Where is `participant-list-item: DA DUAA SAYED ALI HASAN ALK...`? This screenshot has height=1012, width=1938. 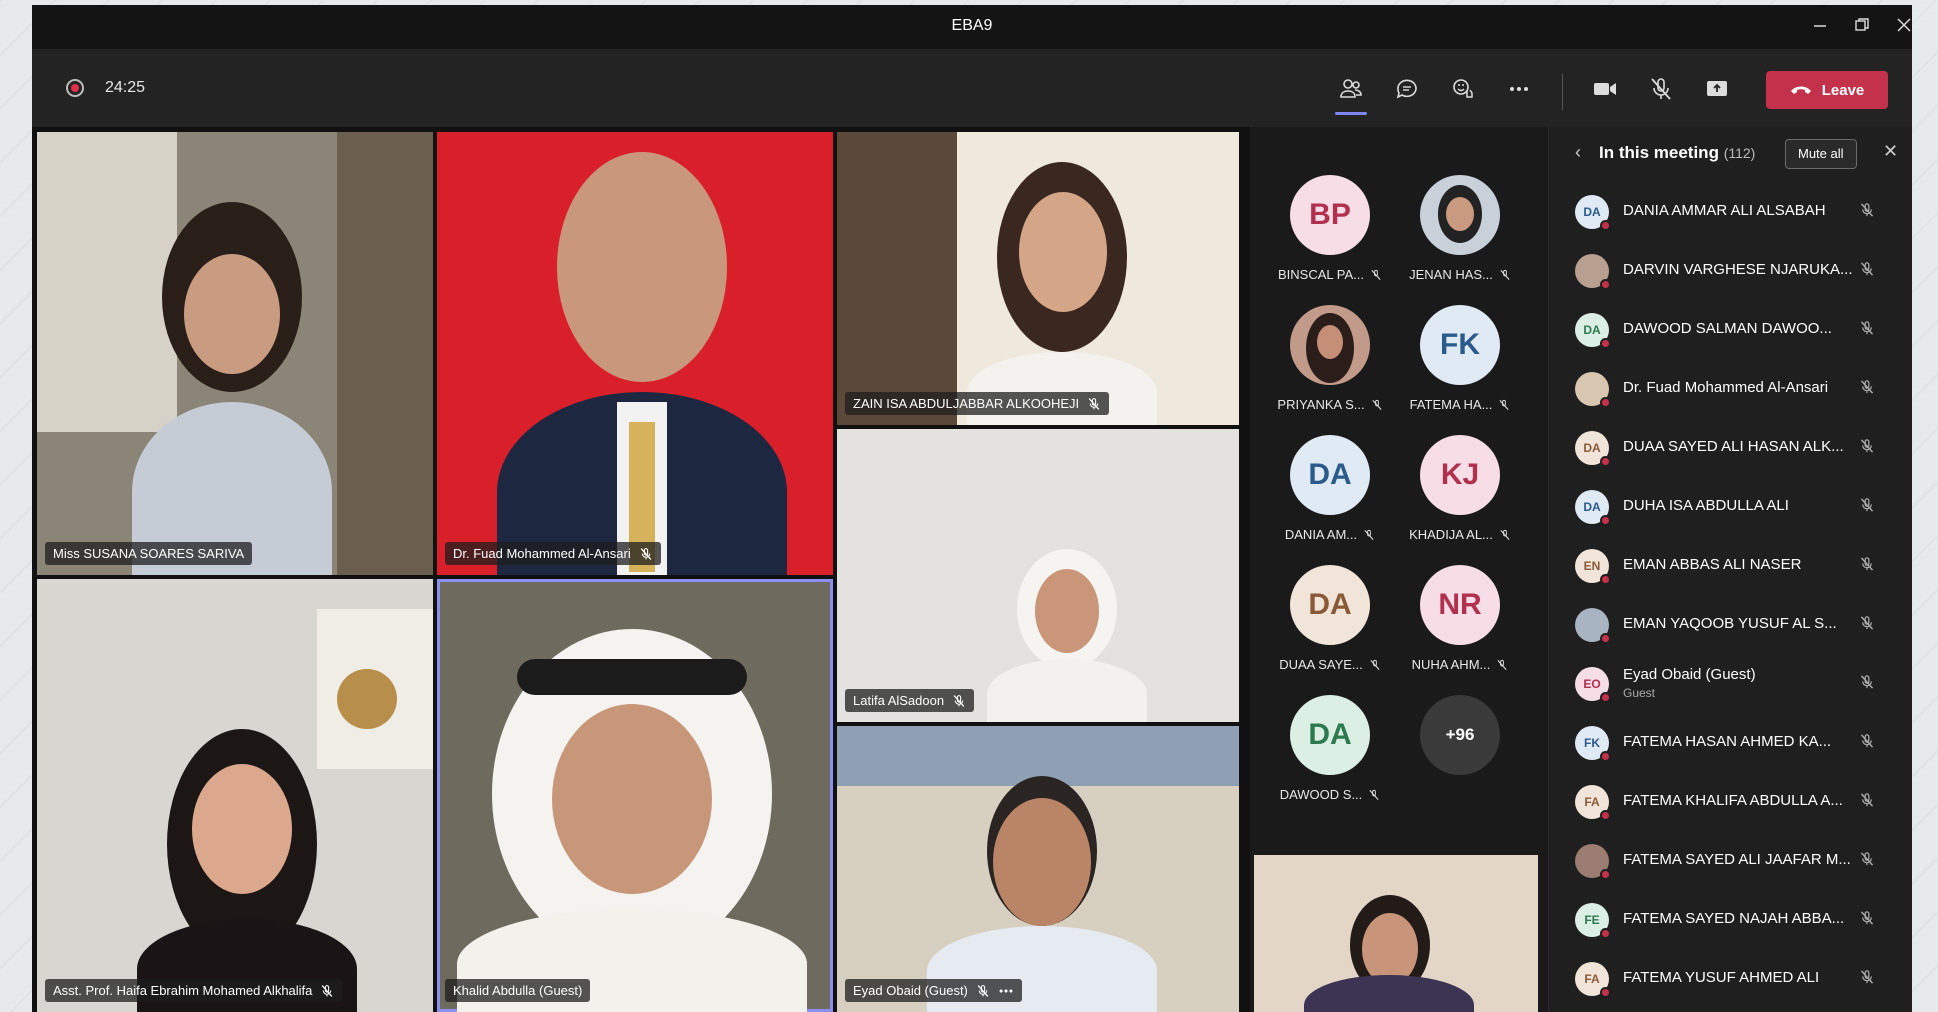 participant-list-item: DA DUAA SAYED ALI HASAN ALK... is located at coordinates (1719, 447).